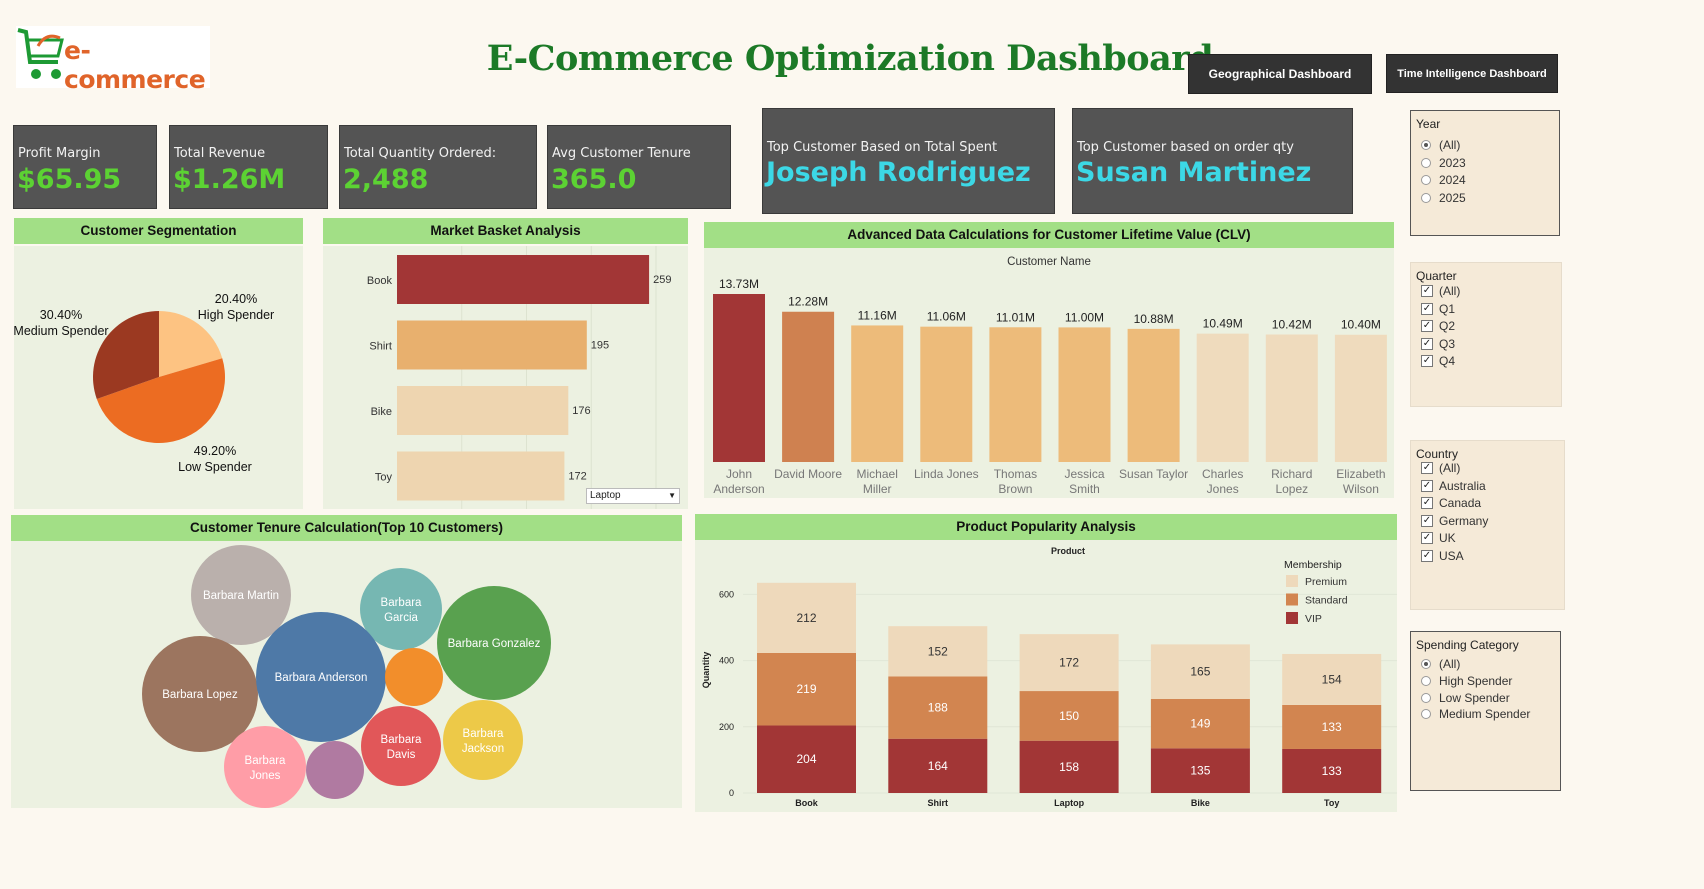 The image size is (1704, 889). Describe the element at coordinates (438, 167) in the screenshot. I see `kpi-card-total-quantity: Total Quantity Ordered: 2,488` at that location.